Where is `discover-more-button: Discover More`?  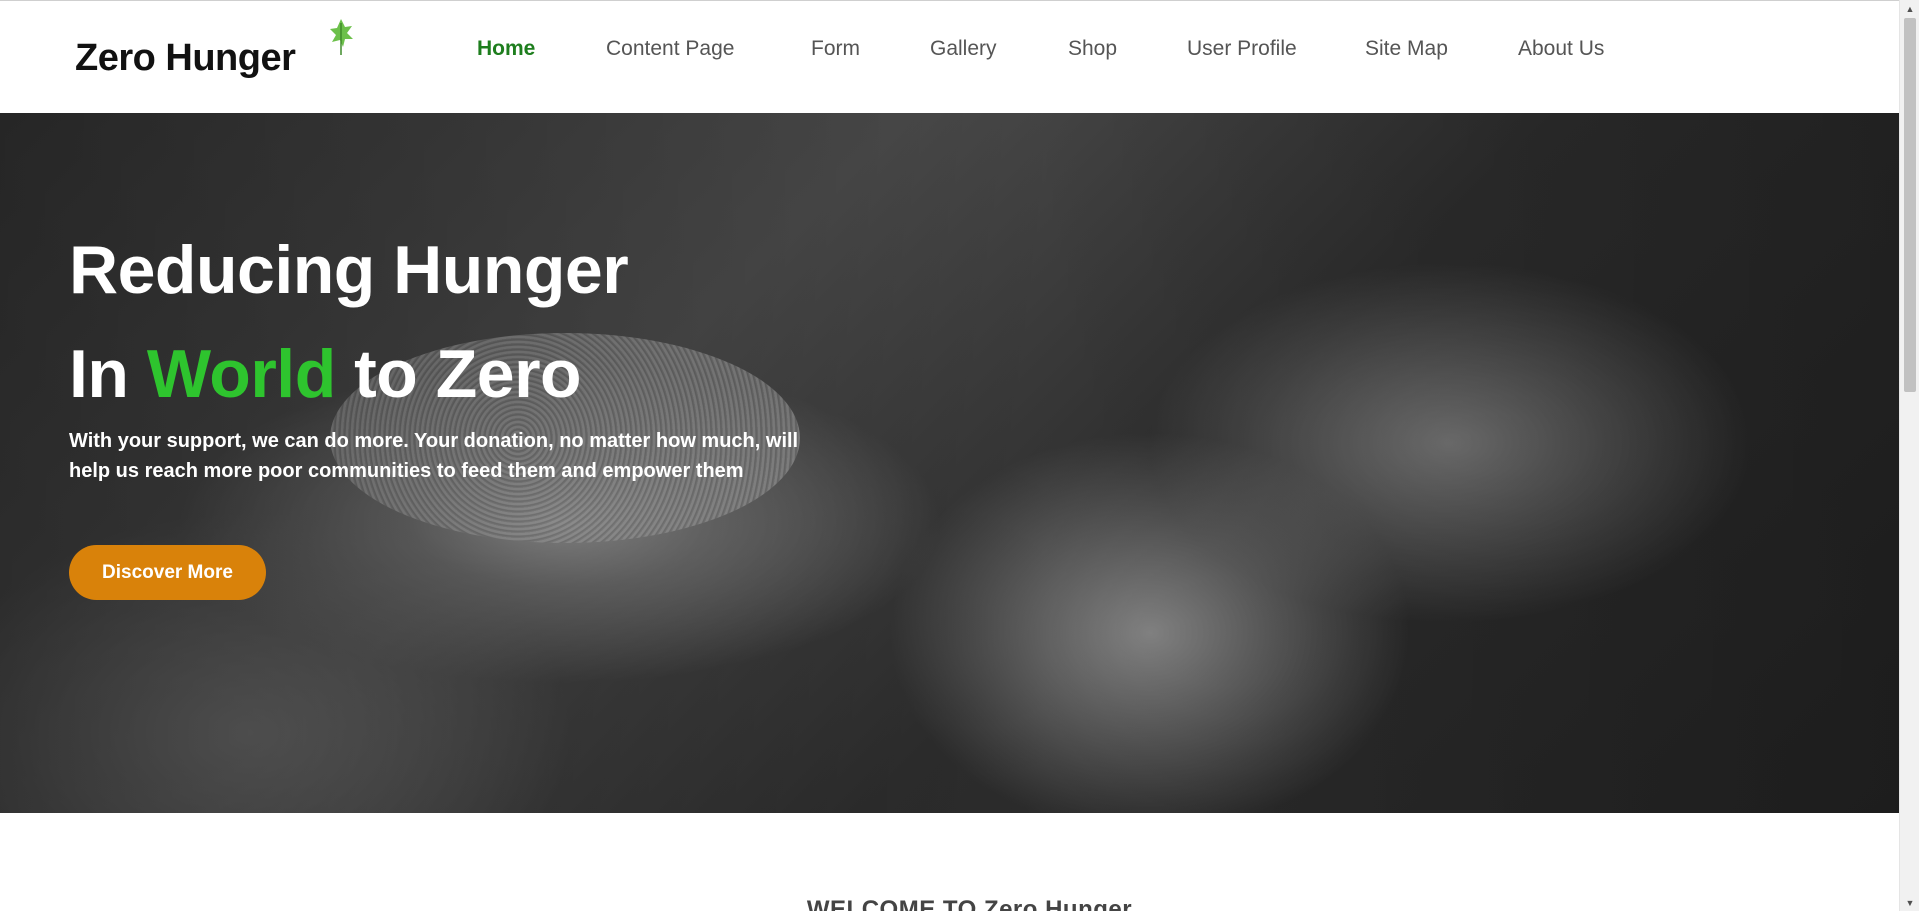 discover-more-button: Discover More is located at coordinates (167, 572).